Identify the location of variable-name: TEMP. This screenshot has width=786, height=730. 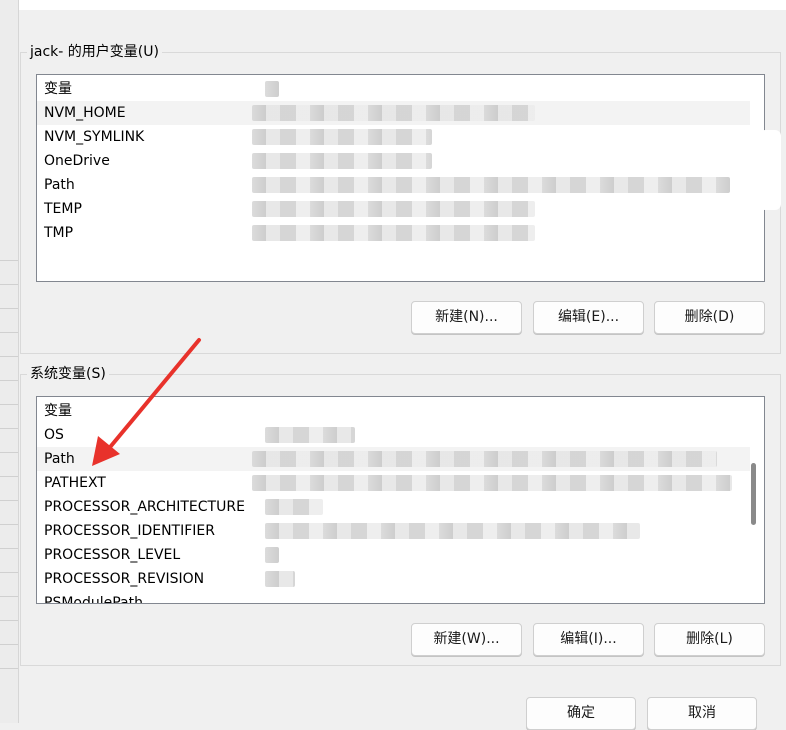
(63, 209).